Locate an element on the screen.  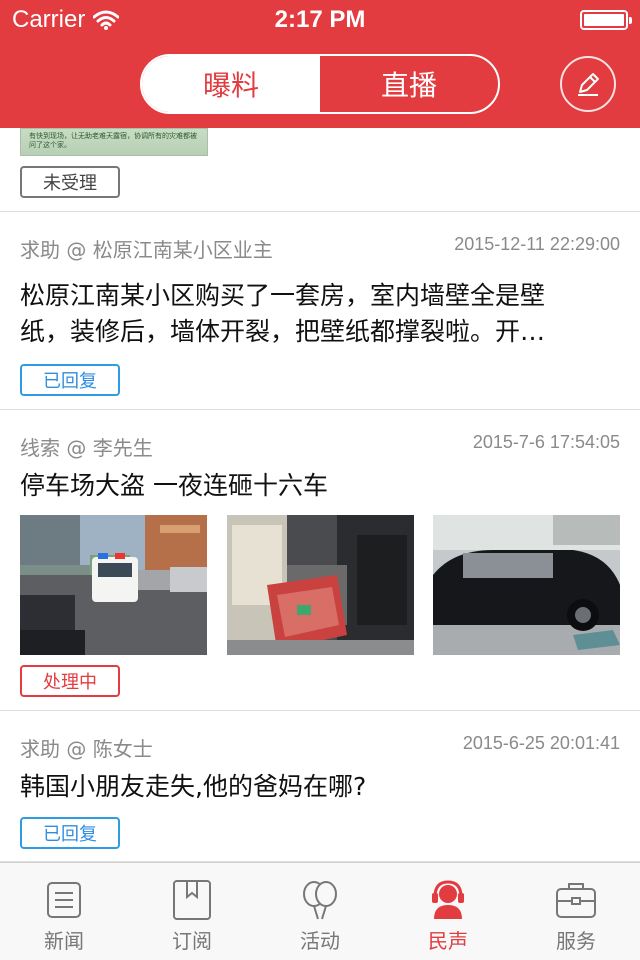
tab-label: 服务 is located at coordinates (576, 941).